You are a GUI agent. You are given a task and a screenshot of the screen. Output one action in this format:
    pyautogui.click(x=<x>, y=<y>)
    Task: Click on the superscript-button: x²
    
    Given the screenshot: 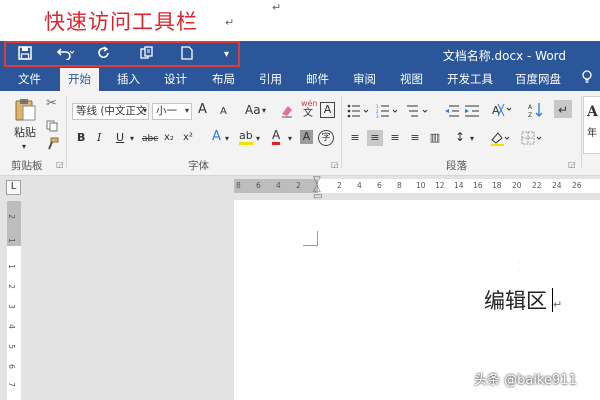 What is the action you would take?
    pyautogui.click(x=188, y=138)
    